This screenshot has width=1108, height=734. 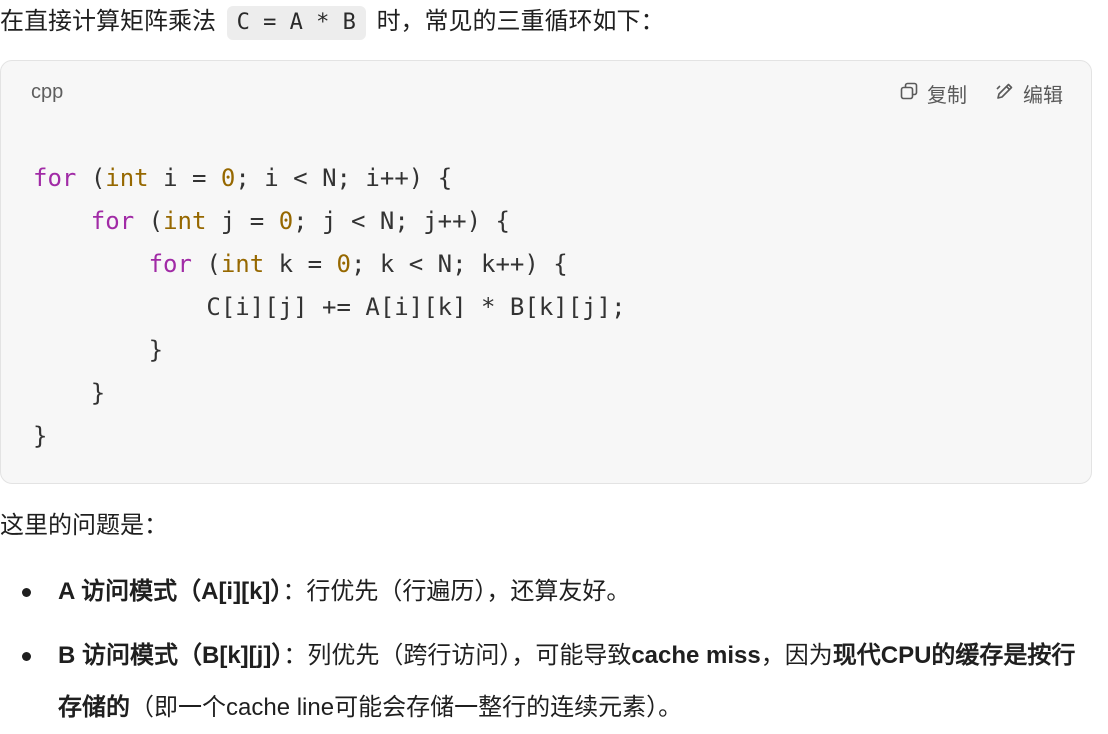 I want to click on intro-text-after: 时，常见的三重循环如下：, so click(x=520, y=21).